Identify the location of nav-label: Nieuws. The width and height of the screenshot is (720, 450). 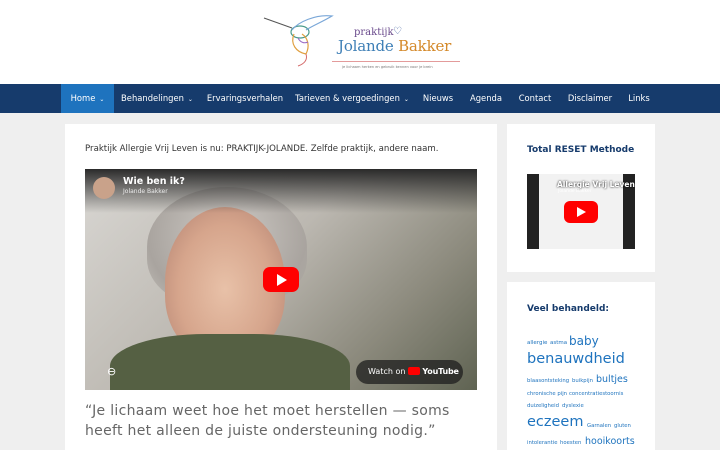
(438, 98).